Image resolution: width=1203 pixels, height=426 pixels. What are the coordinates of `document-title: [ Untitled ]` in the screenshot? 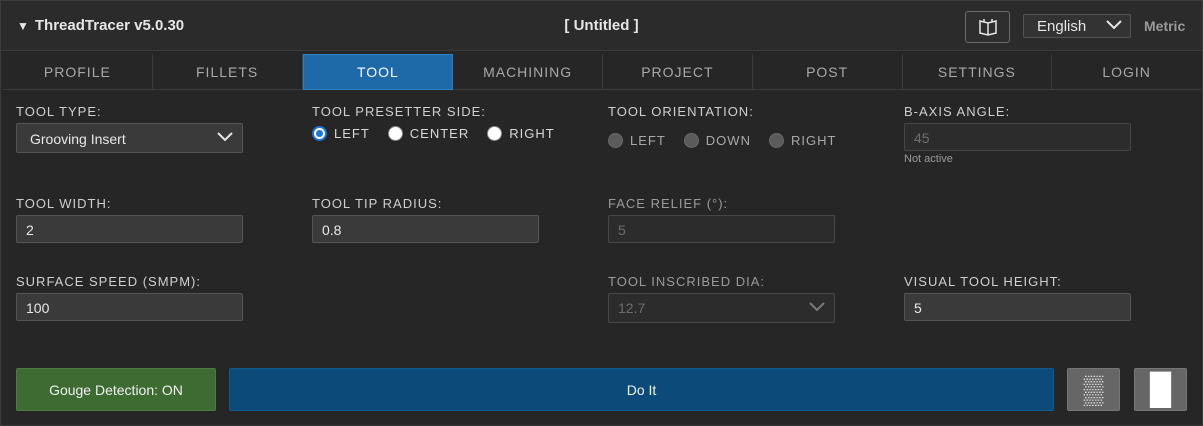 It's located at (601, 25).